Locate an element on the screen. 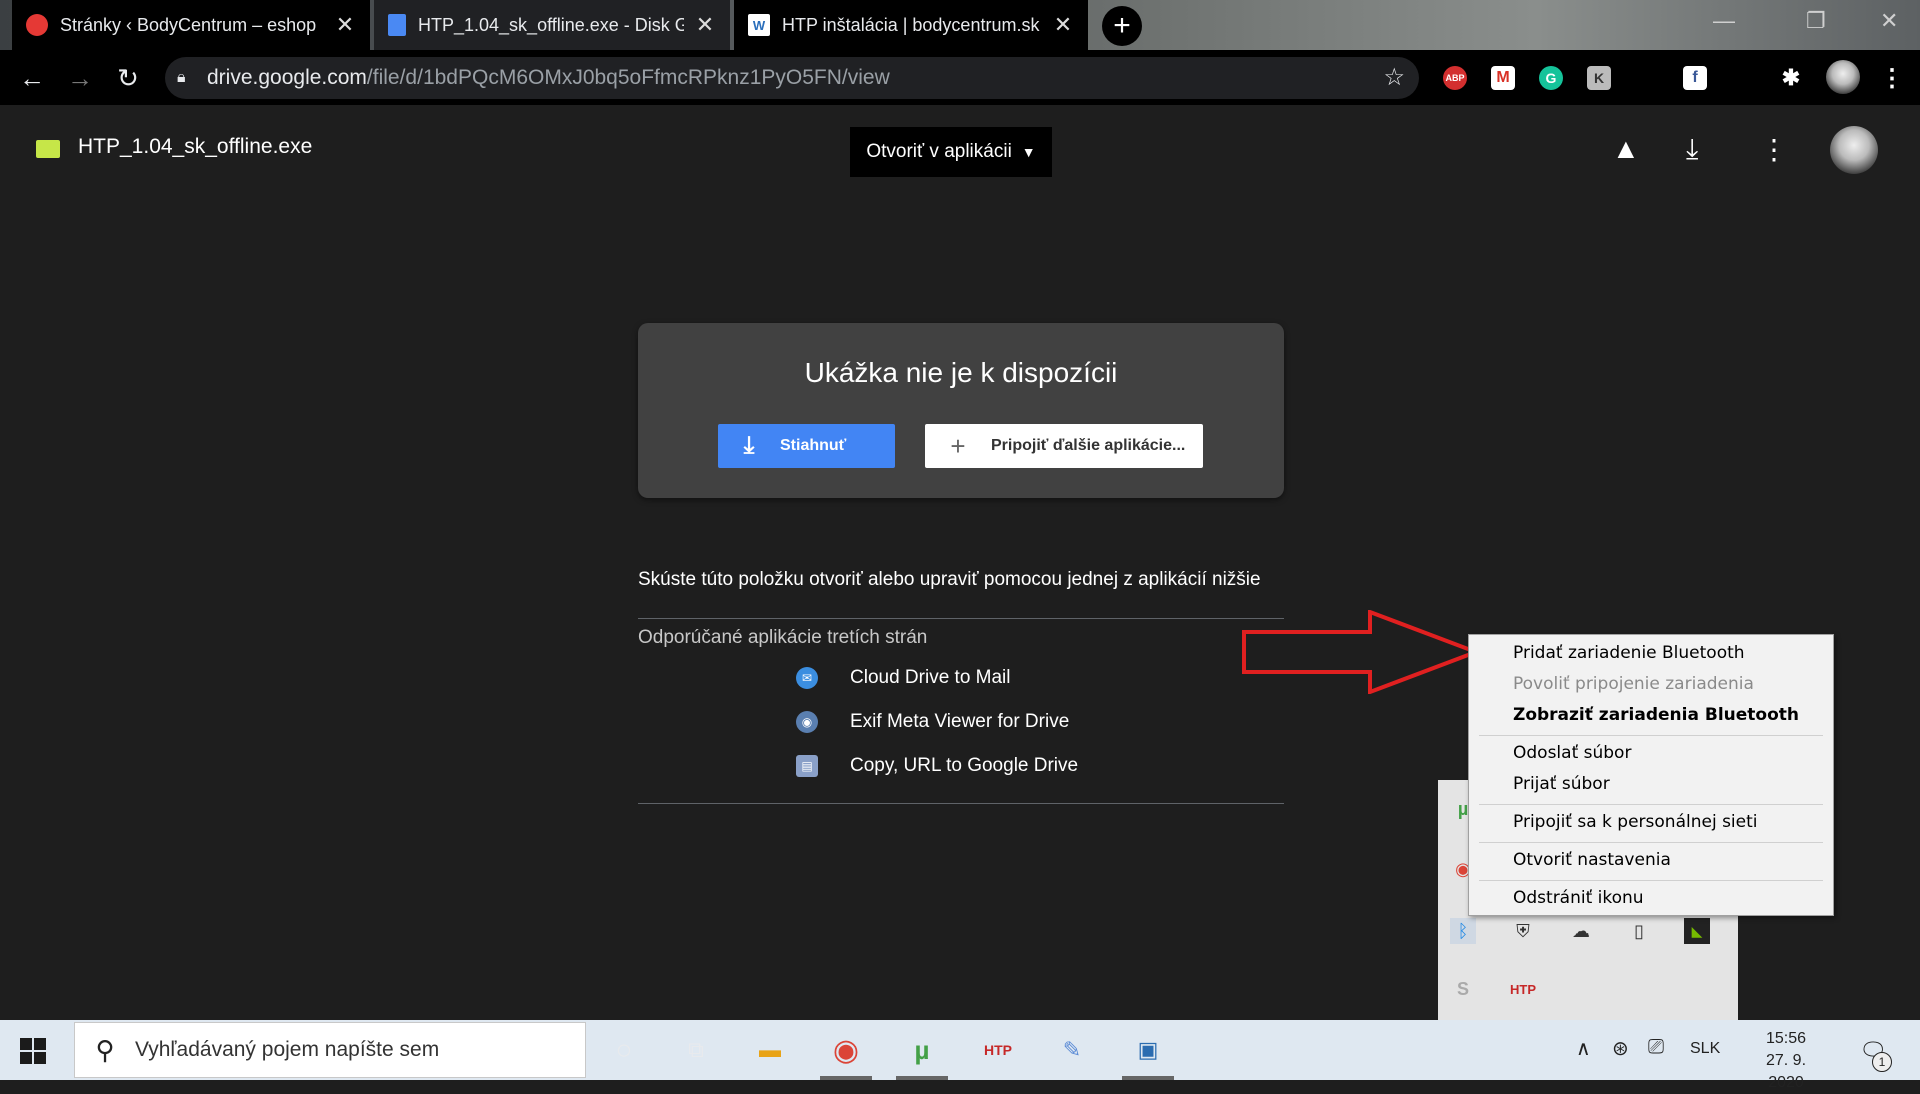  no-preview-title: Ukážka nie je k dispozícii is located at coordinates (961, 372).